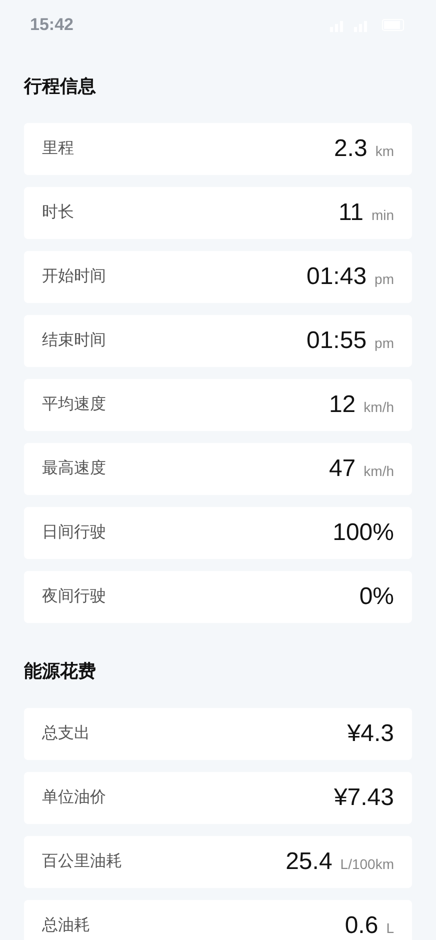 This screenshot has height=940, width=436. Describe the element at coordinates (66, 926) in the screenshot. I see `row-label: 总油耗` at that location.